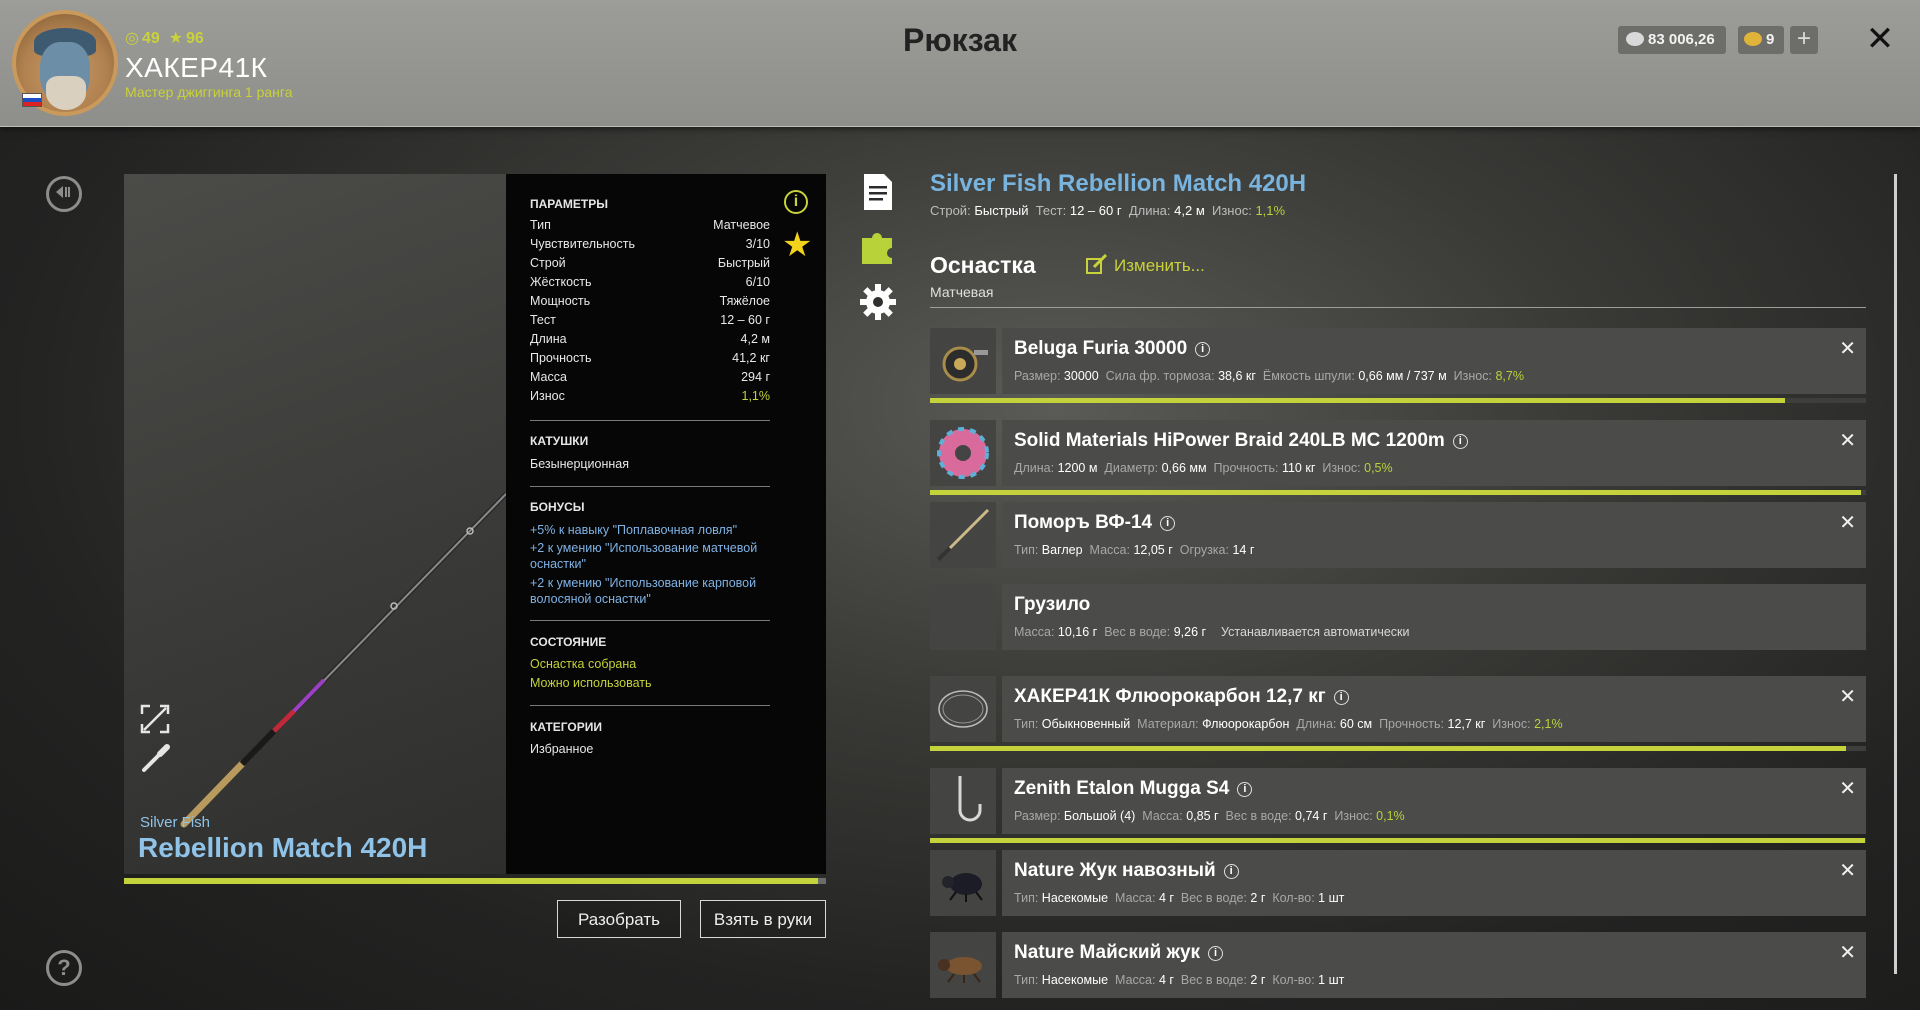  What do you see at coordinates (1052, 605) in the screenshot?
I see `component-name: Грузило` at bounding box center [1052, 605].